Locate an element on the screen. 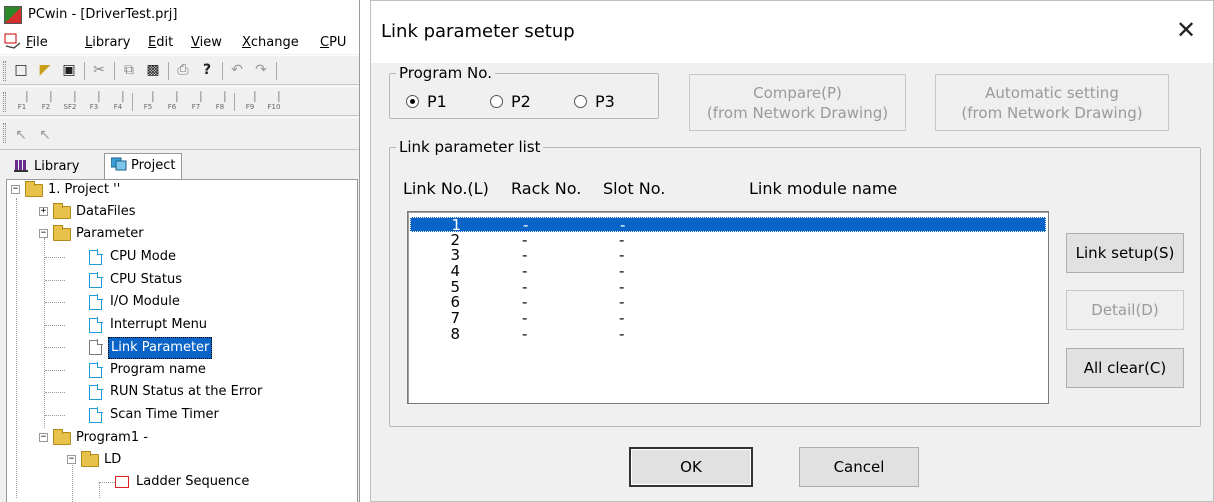 The image size is (1214, 502). cancel-button: Cancel is located at coordinates (859, 467).